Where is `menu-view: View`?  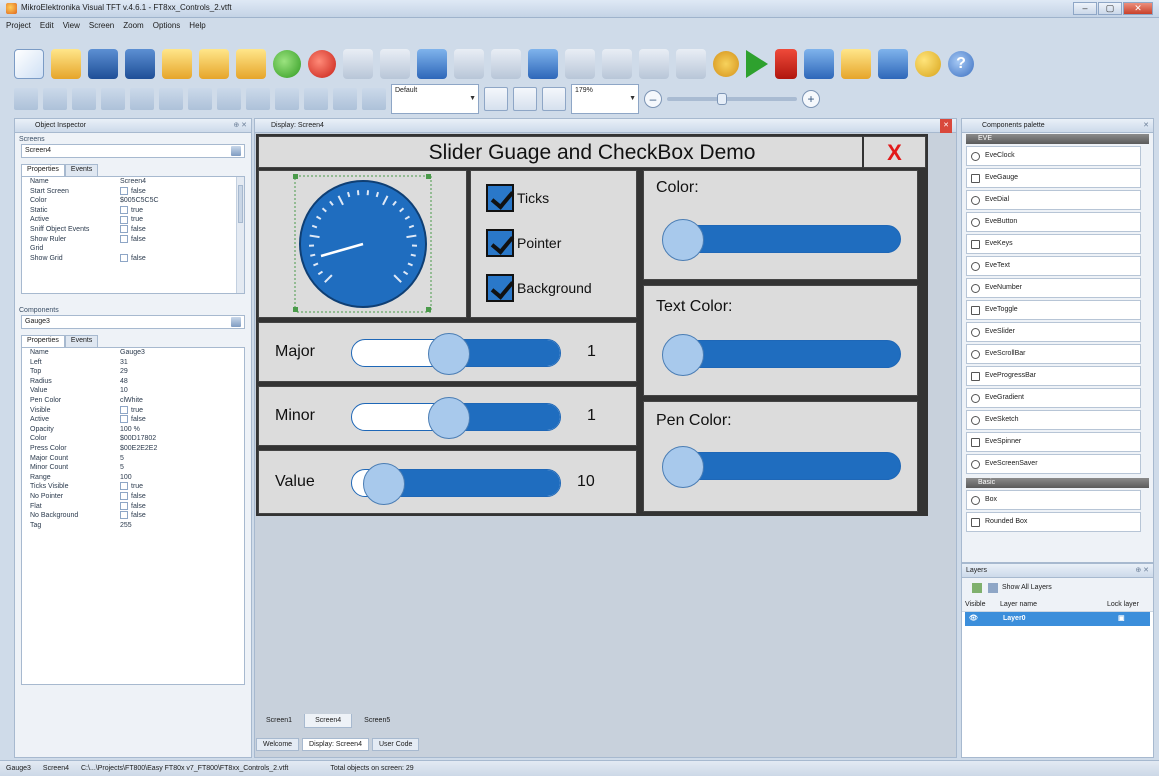
menu-view: View is located at coordinates (71, 25).